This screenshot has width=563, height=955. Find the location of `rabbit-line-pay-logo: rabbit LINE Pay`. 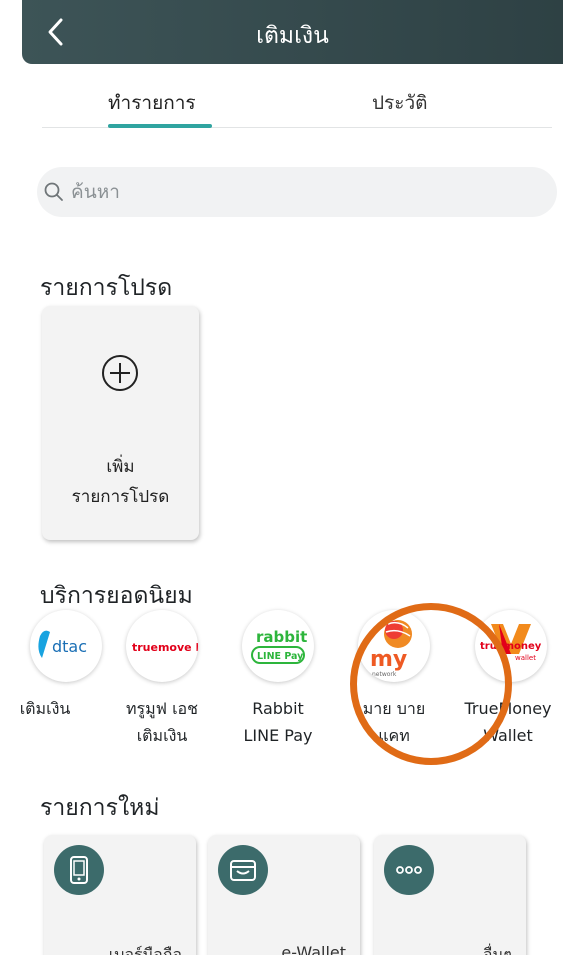

rabbit-line-pay-logo: rabbit LINE Pay is located at coordinates (278, 646).